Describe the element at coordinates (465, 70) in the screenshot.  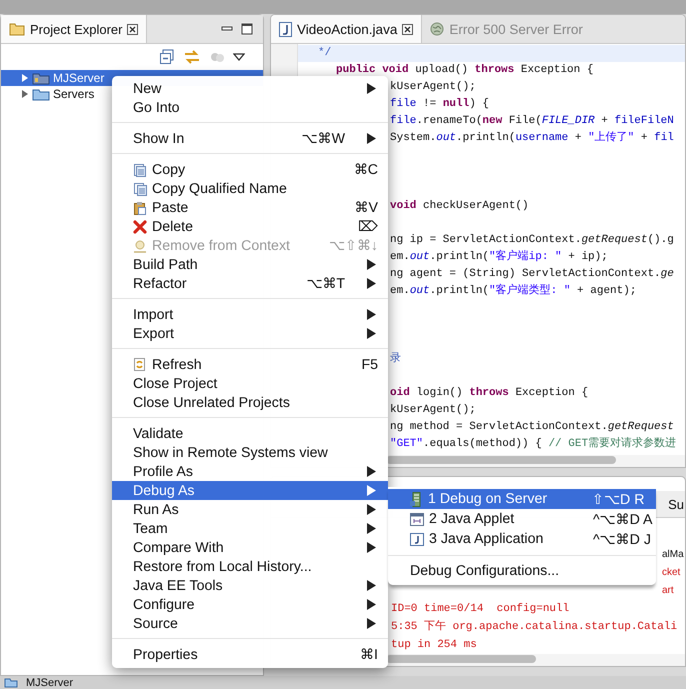
I see `code-line: public void upload() throws Exception {` at that location.